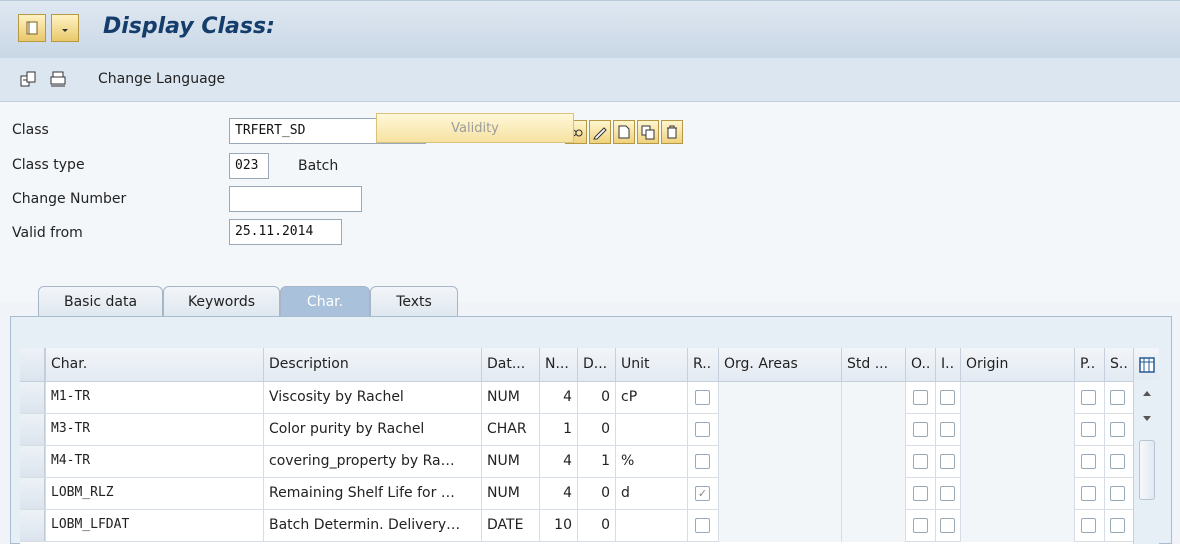  What do you see at coordinates (1089, 365) in the screenshot?
I see `column-p: P..` at bounding box center [1089, 365].